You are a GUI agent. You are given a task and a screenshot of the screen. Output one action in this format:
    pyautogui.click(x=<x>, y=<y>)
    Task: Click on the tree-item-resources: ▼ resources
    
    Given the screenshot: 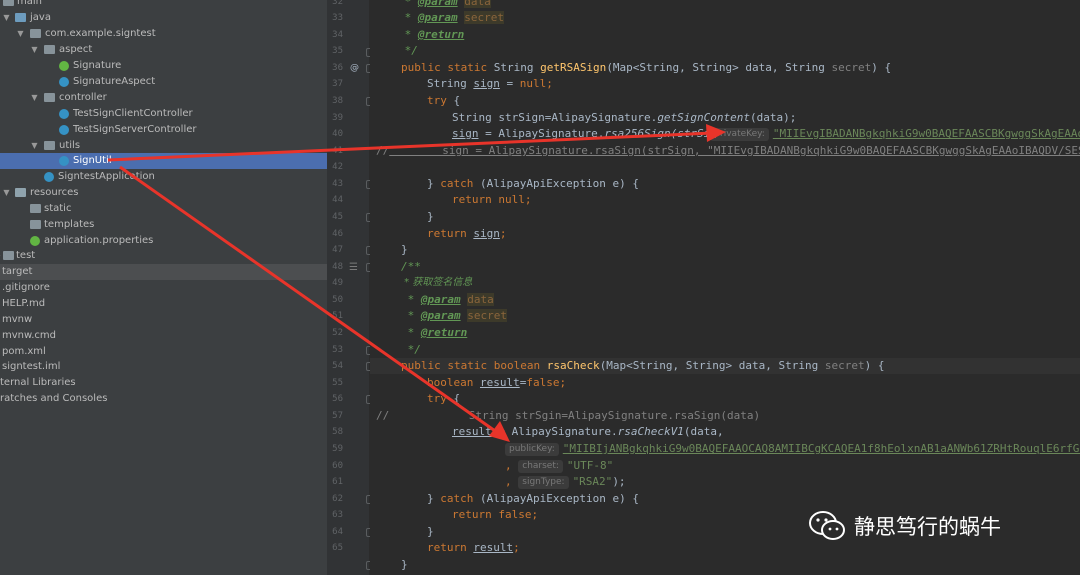 What is the action you would take?
    pyautogui.click(x=163, y=193)
    